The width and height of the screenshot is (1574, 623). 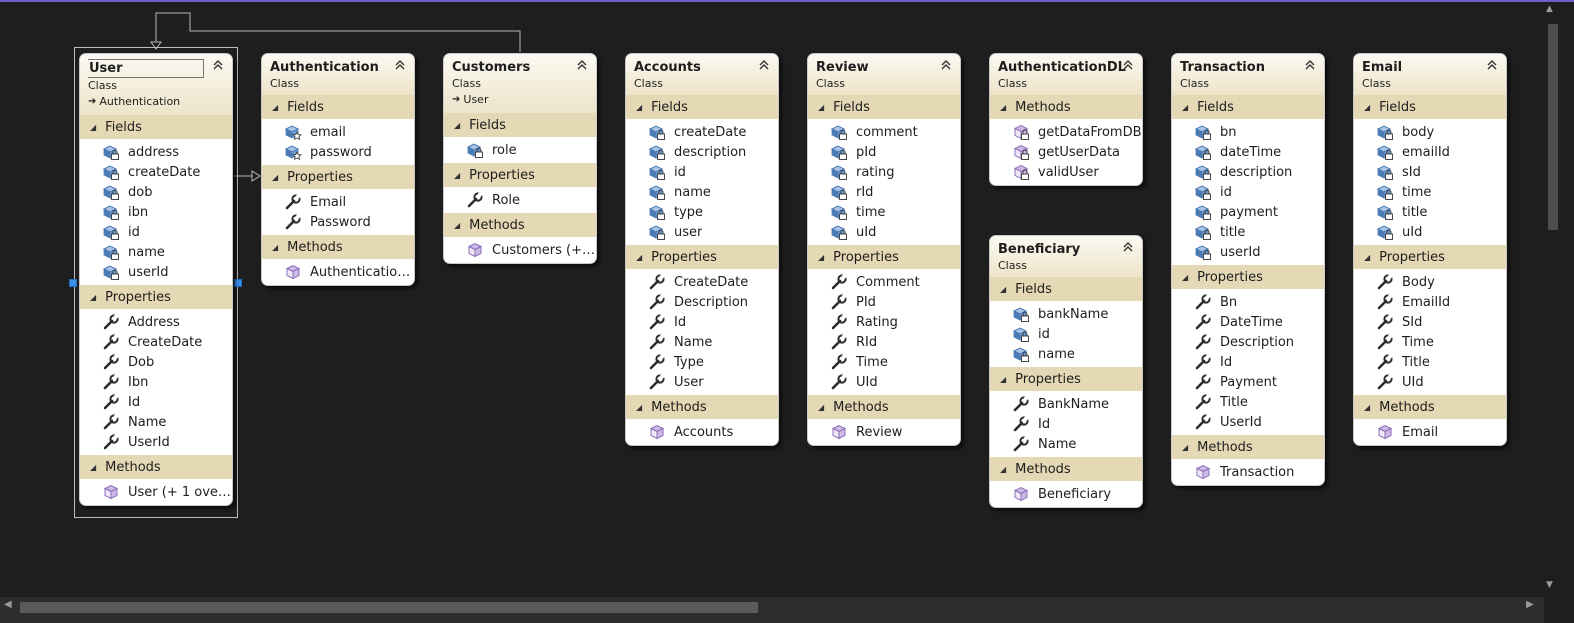 What do you see at coordinates (156, 84) in the screenshot?
I see `class-header: User Class ➔ Authentication` at bounding box center [156, 84].